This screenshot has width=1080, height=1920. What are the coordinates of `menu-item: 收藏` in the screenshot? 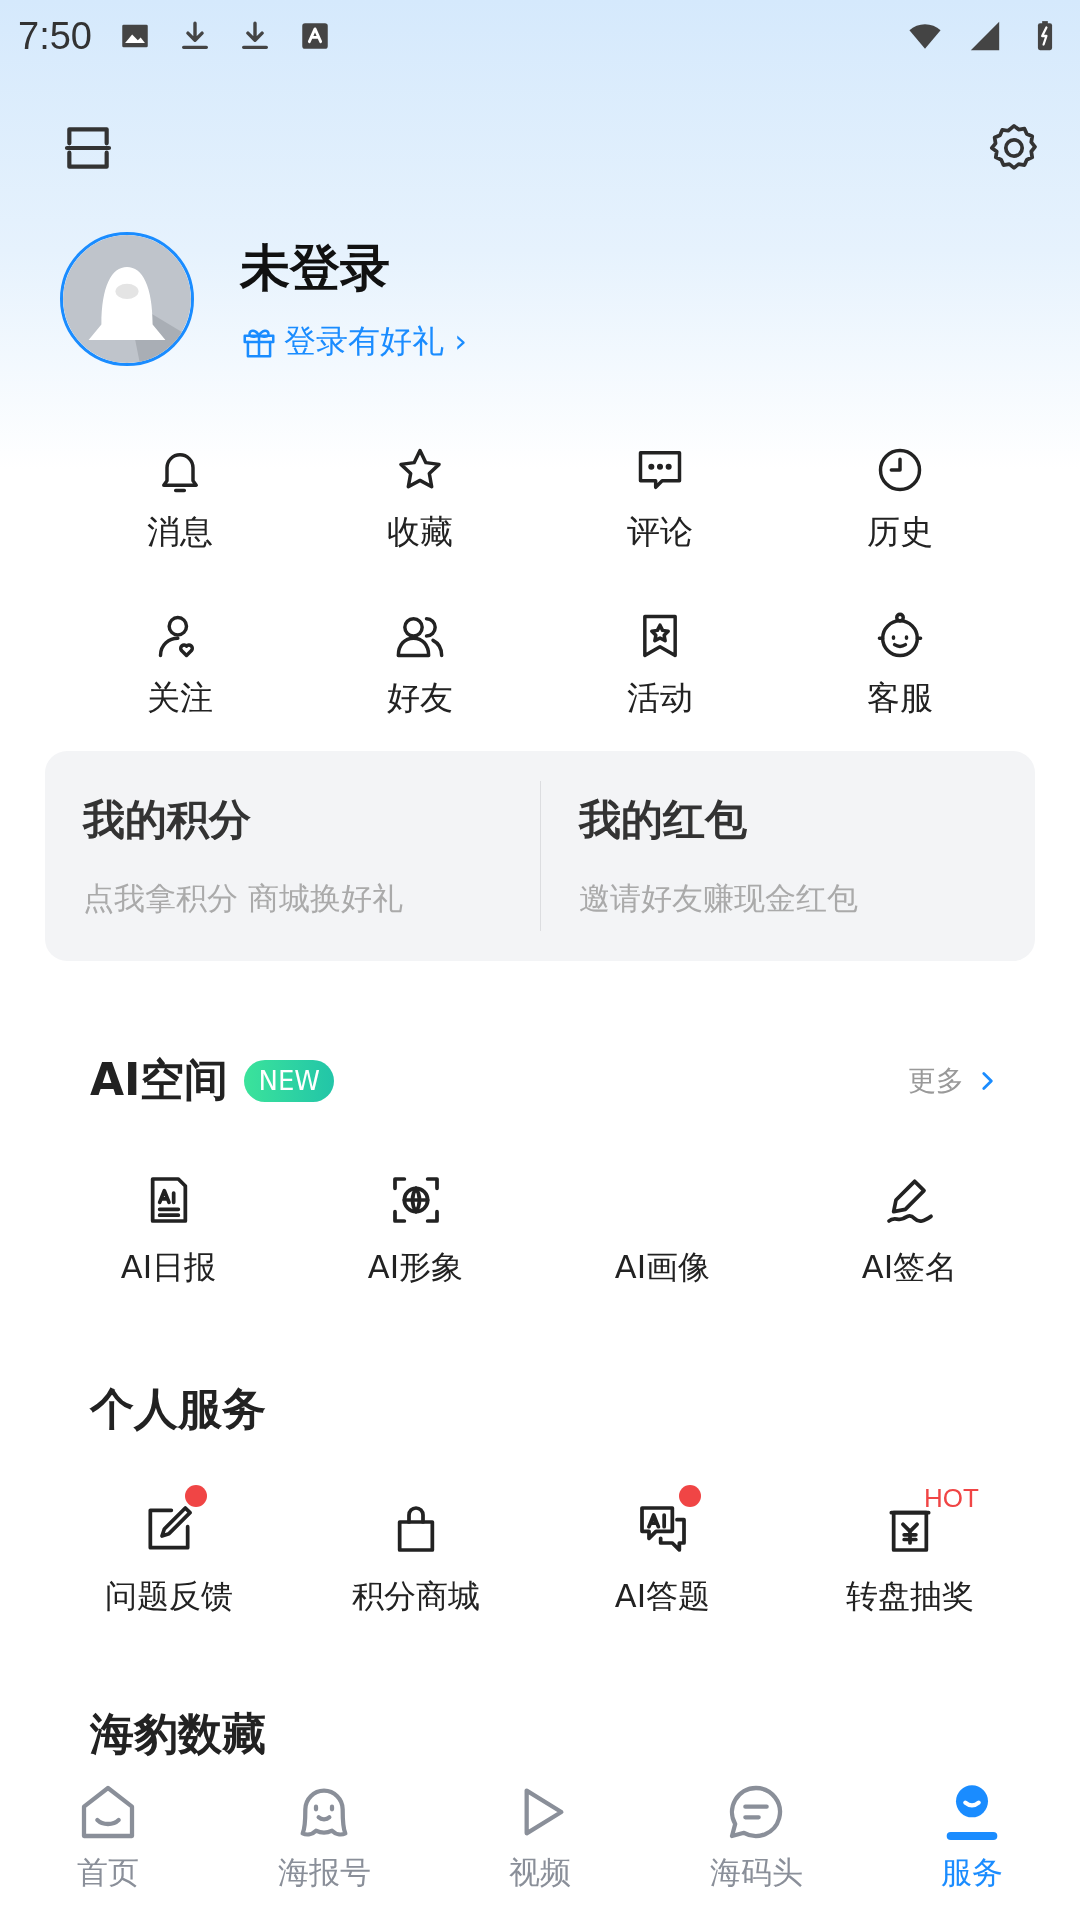 It's located at (420, 499).